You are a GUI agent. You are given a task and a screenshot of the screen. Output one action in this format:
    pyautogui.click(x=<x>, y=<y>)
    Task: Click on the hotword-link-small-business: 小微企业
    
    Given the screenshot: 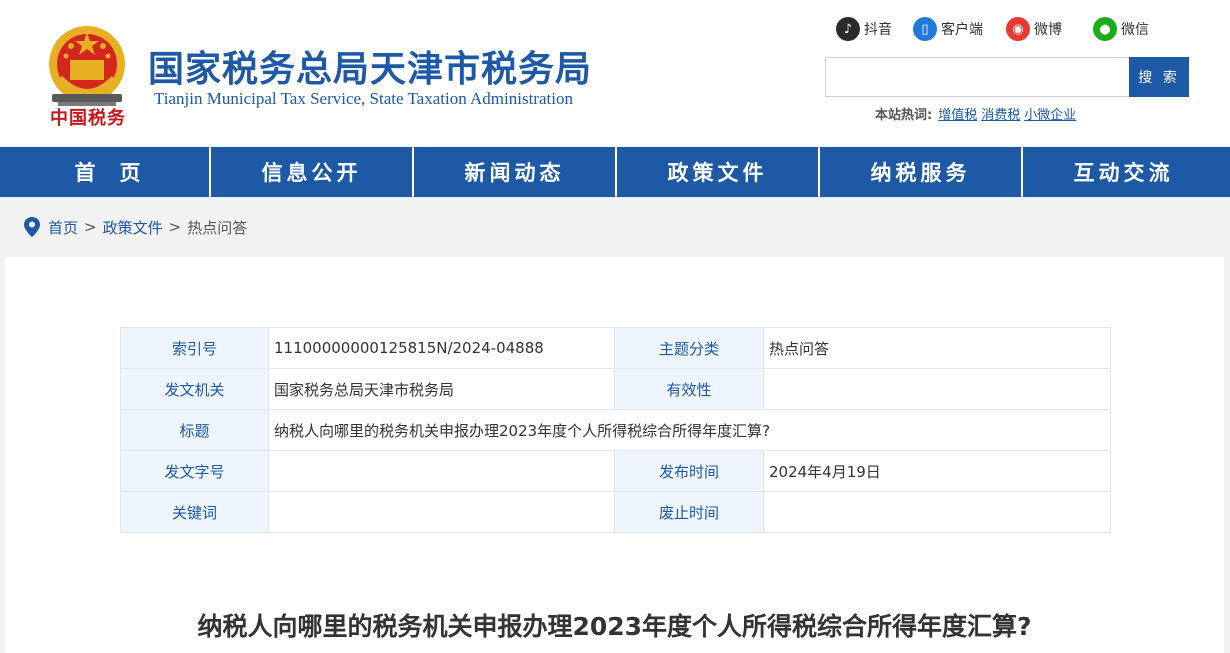 What is the action you would take?
    pyautogui.click(x=1050, y=113)
    